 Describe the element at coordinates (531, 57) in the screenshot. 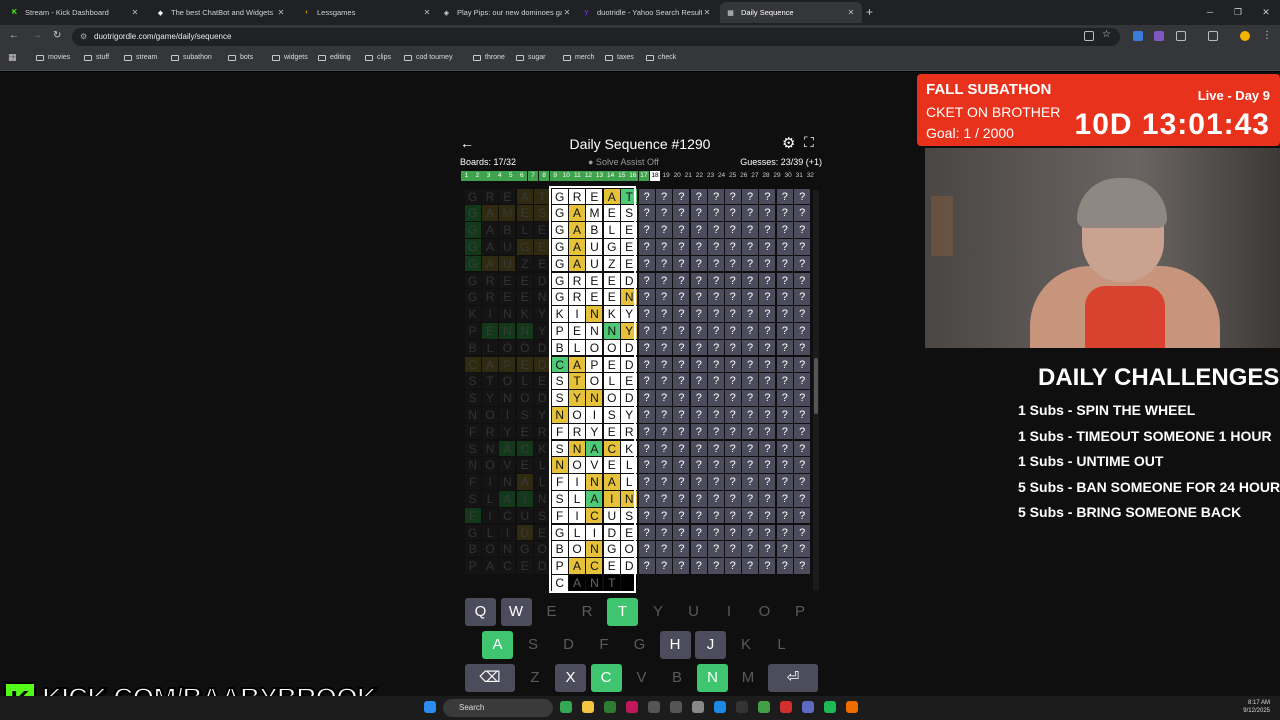

I see `bookmark-folder: sugar` at that location.